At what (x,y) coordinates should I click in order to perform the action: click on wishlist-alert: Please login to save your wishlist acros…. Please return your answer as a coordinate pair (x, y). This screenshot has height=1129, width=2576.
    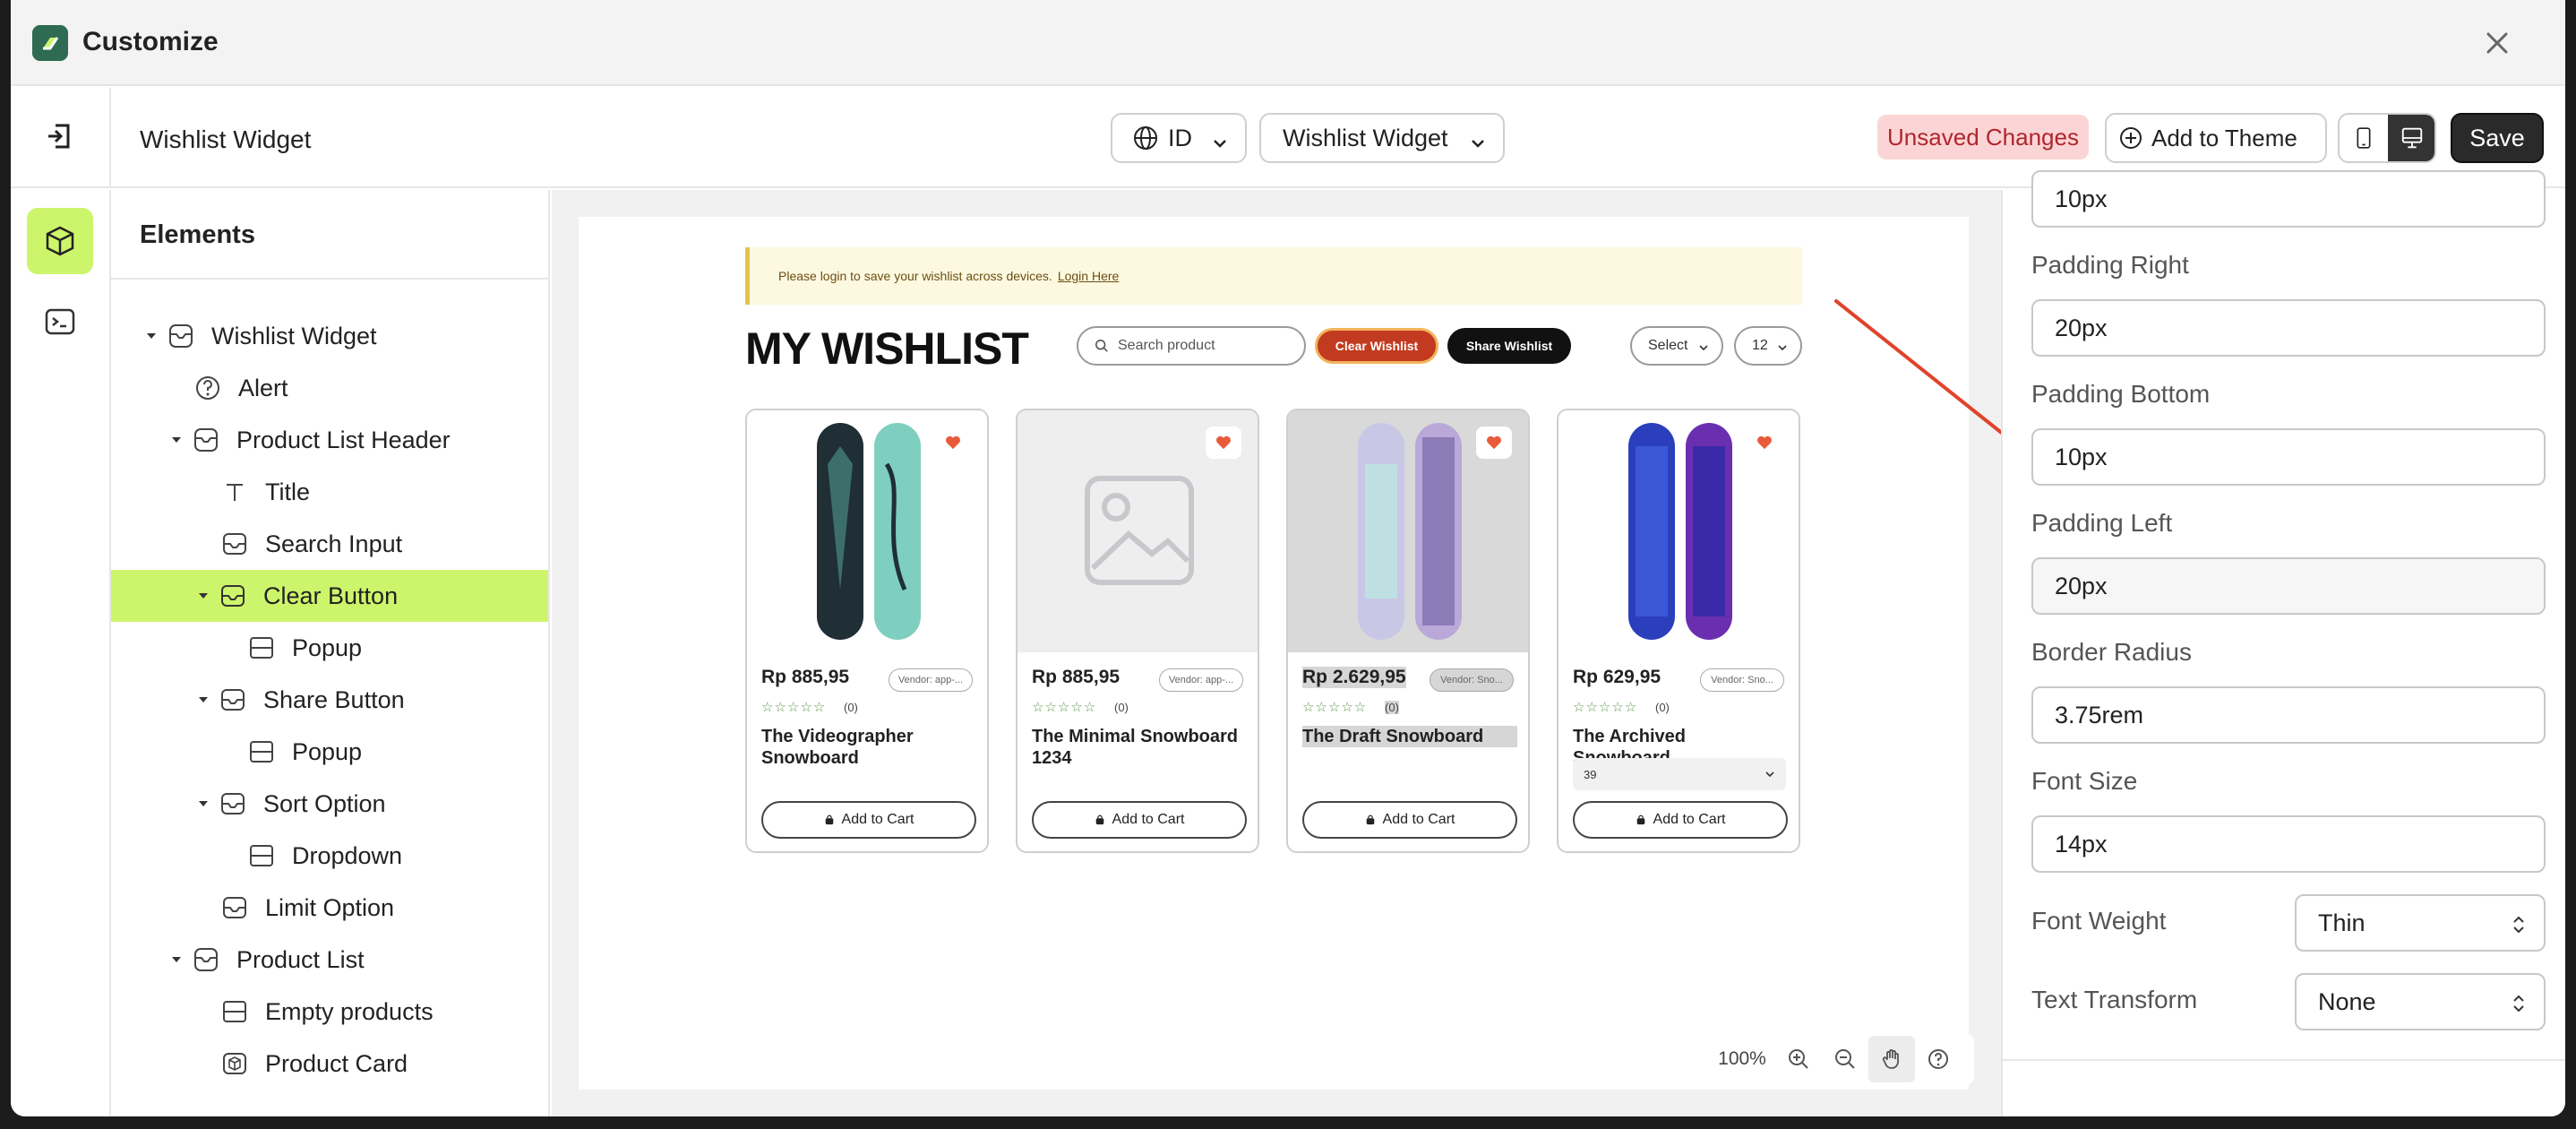
    Looking at the image, I should click on (1273, 276).